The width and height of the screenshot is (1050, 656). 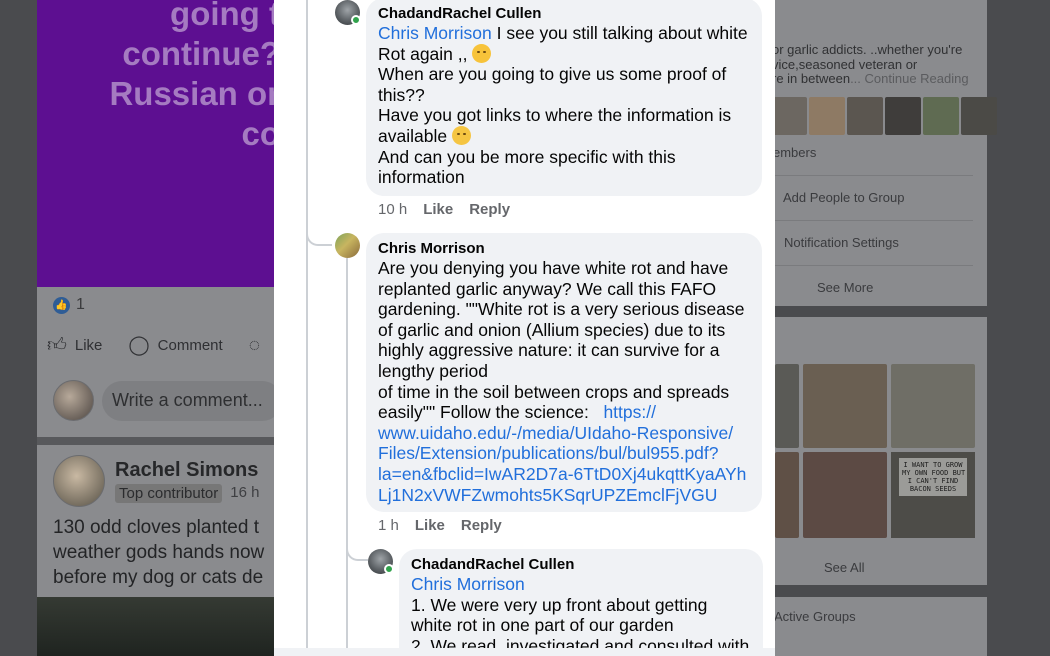 I want to click on active-groups-card: Active Groups, so click(x=881, y=626).